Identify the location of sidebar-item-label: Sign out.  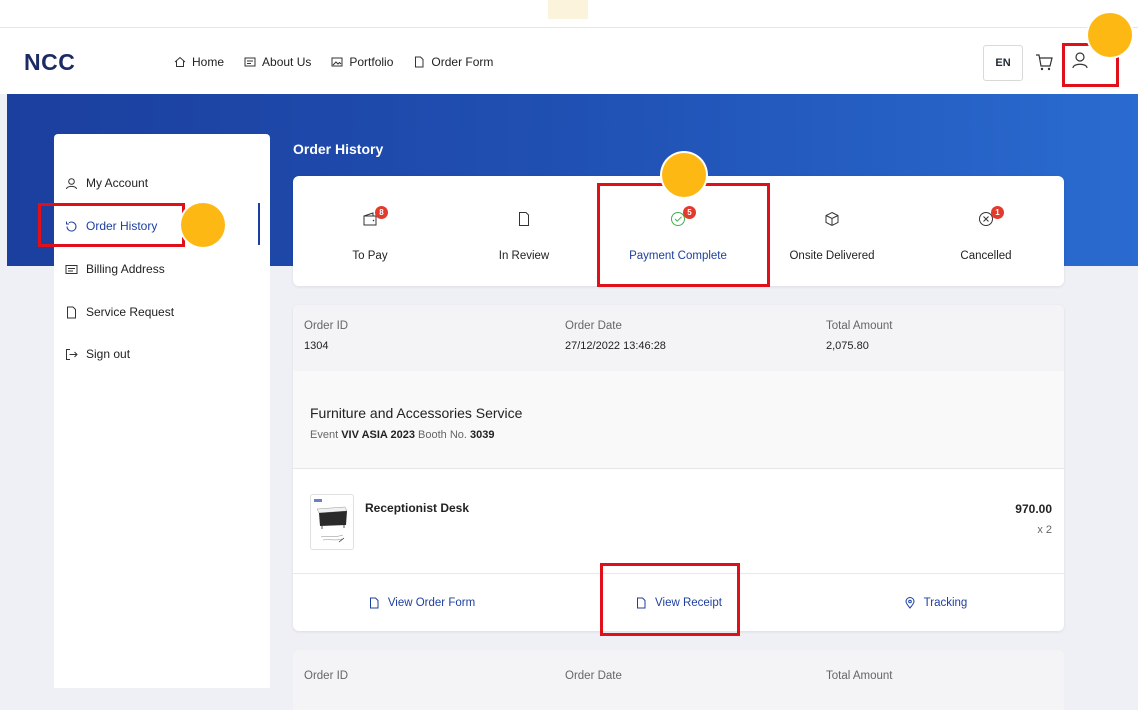
(108, 354).